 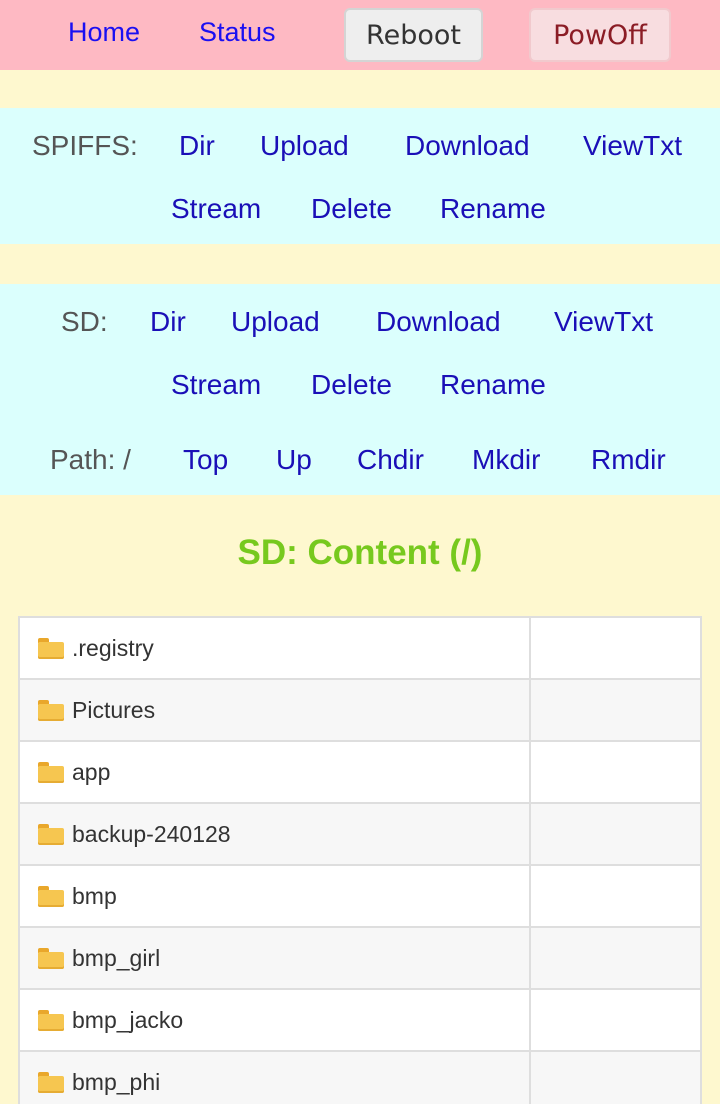 I want to click on entry-name: bmp_phi, so click(x=116, y=1082).